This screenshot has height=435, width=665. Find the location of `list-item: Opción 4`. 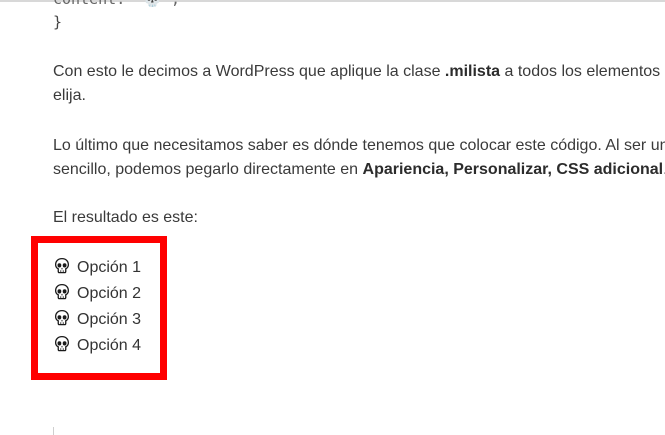

list-item: Opción 4 is located at coordinates (97, 346).